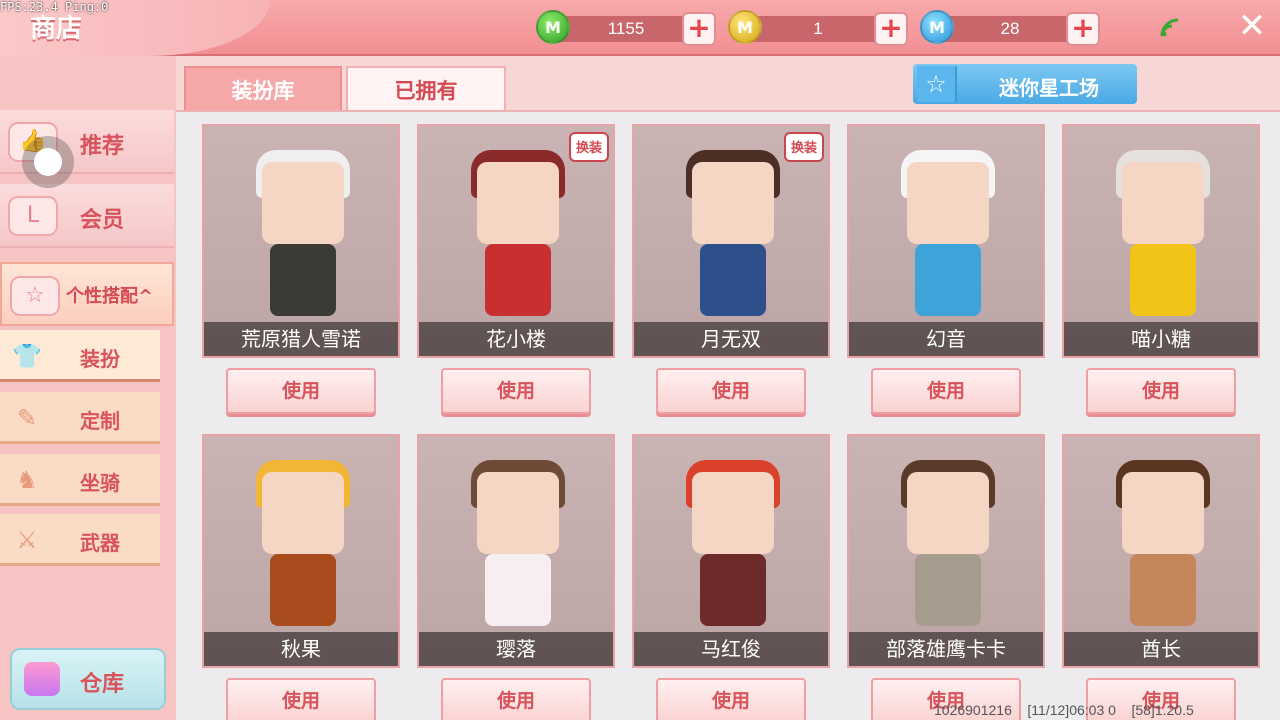 This screenshot has height=720, width=1280. I want to click on style-icon: ☆, so click(35, 296).